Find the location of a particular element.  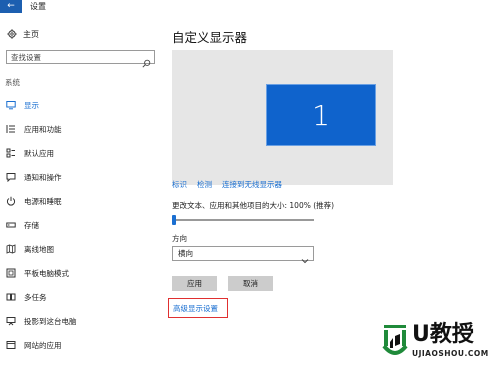

slider-thumb is located at coordinates (174, 220).